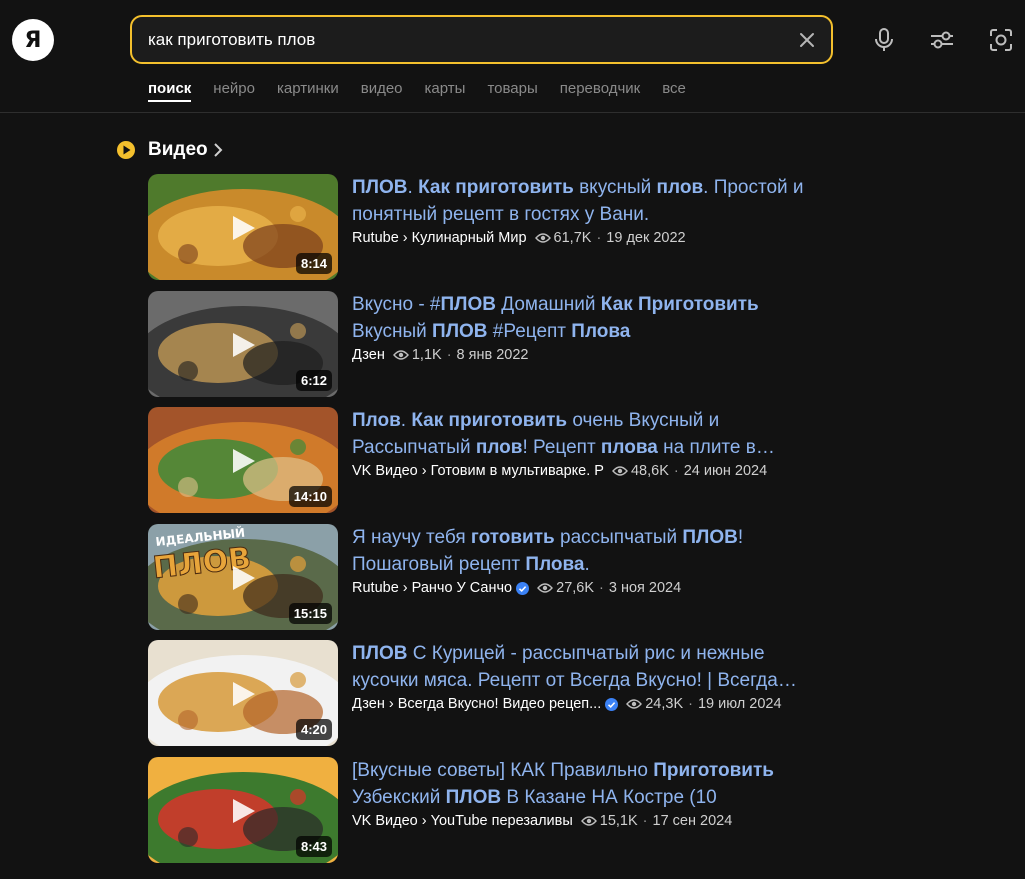 This screenshot has height=879, width=1025. What do you see at coordinates (692, 821) in the screenshot?
I see `publish-date: 17 сен 2024` at bounding box center [692, 821].